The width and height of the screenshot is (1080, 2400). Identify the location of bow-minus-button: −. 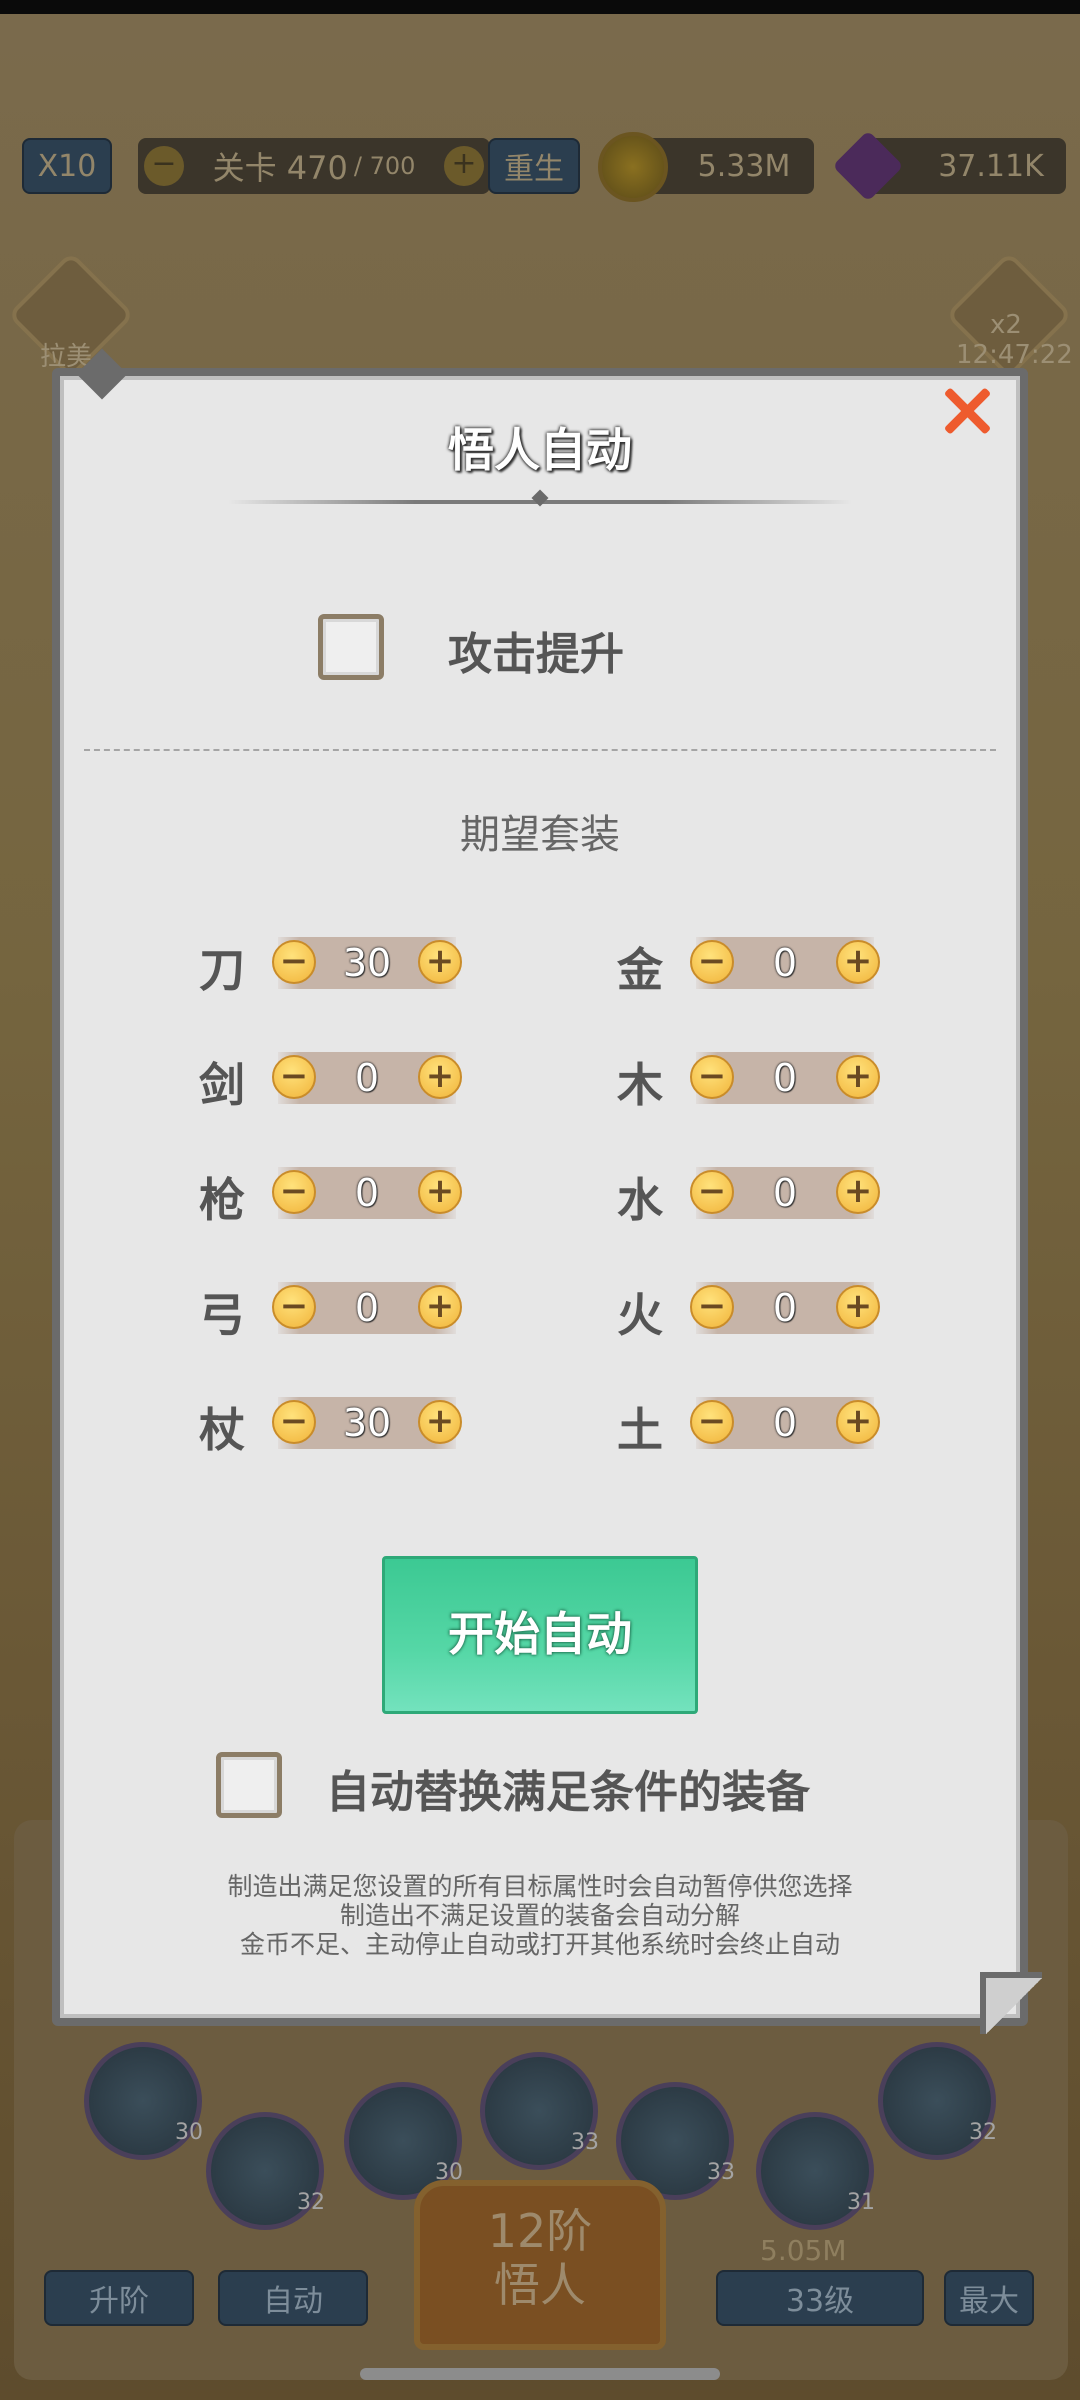
(294, 1307).